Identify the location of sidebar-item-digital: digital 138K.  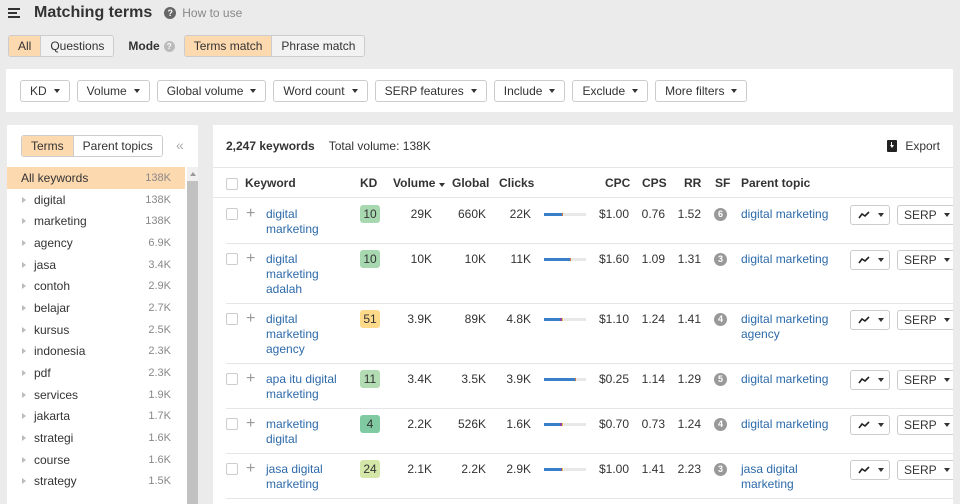
(96, 200).